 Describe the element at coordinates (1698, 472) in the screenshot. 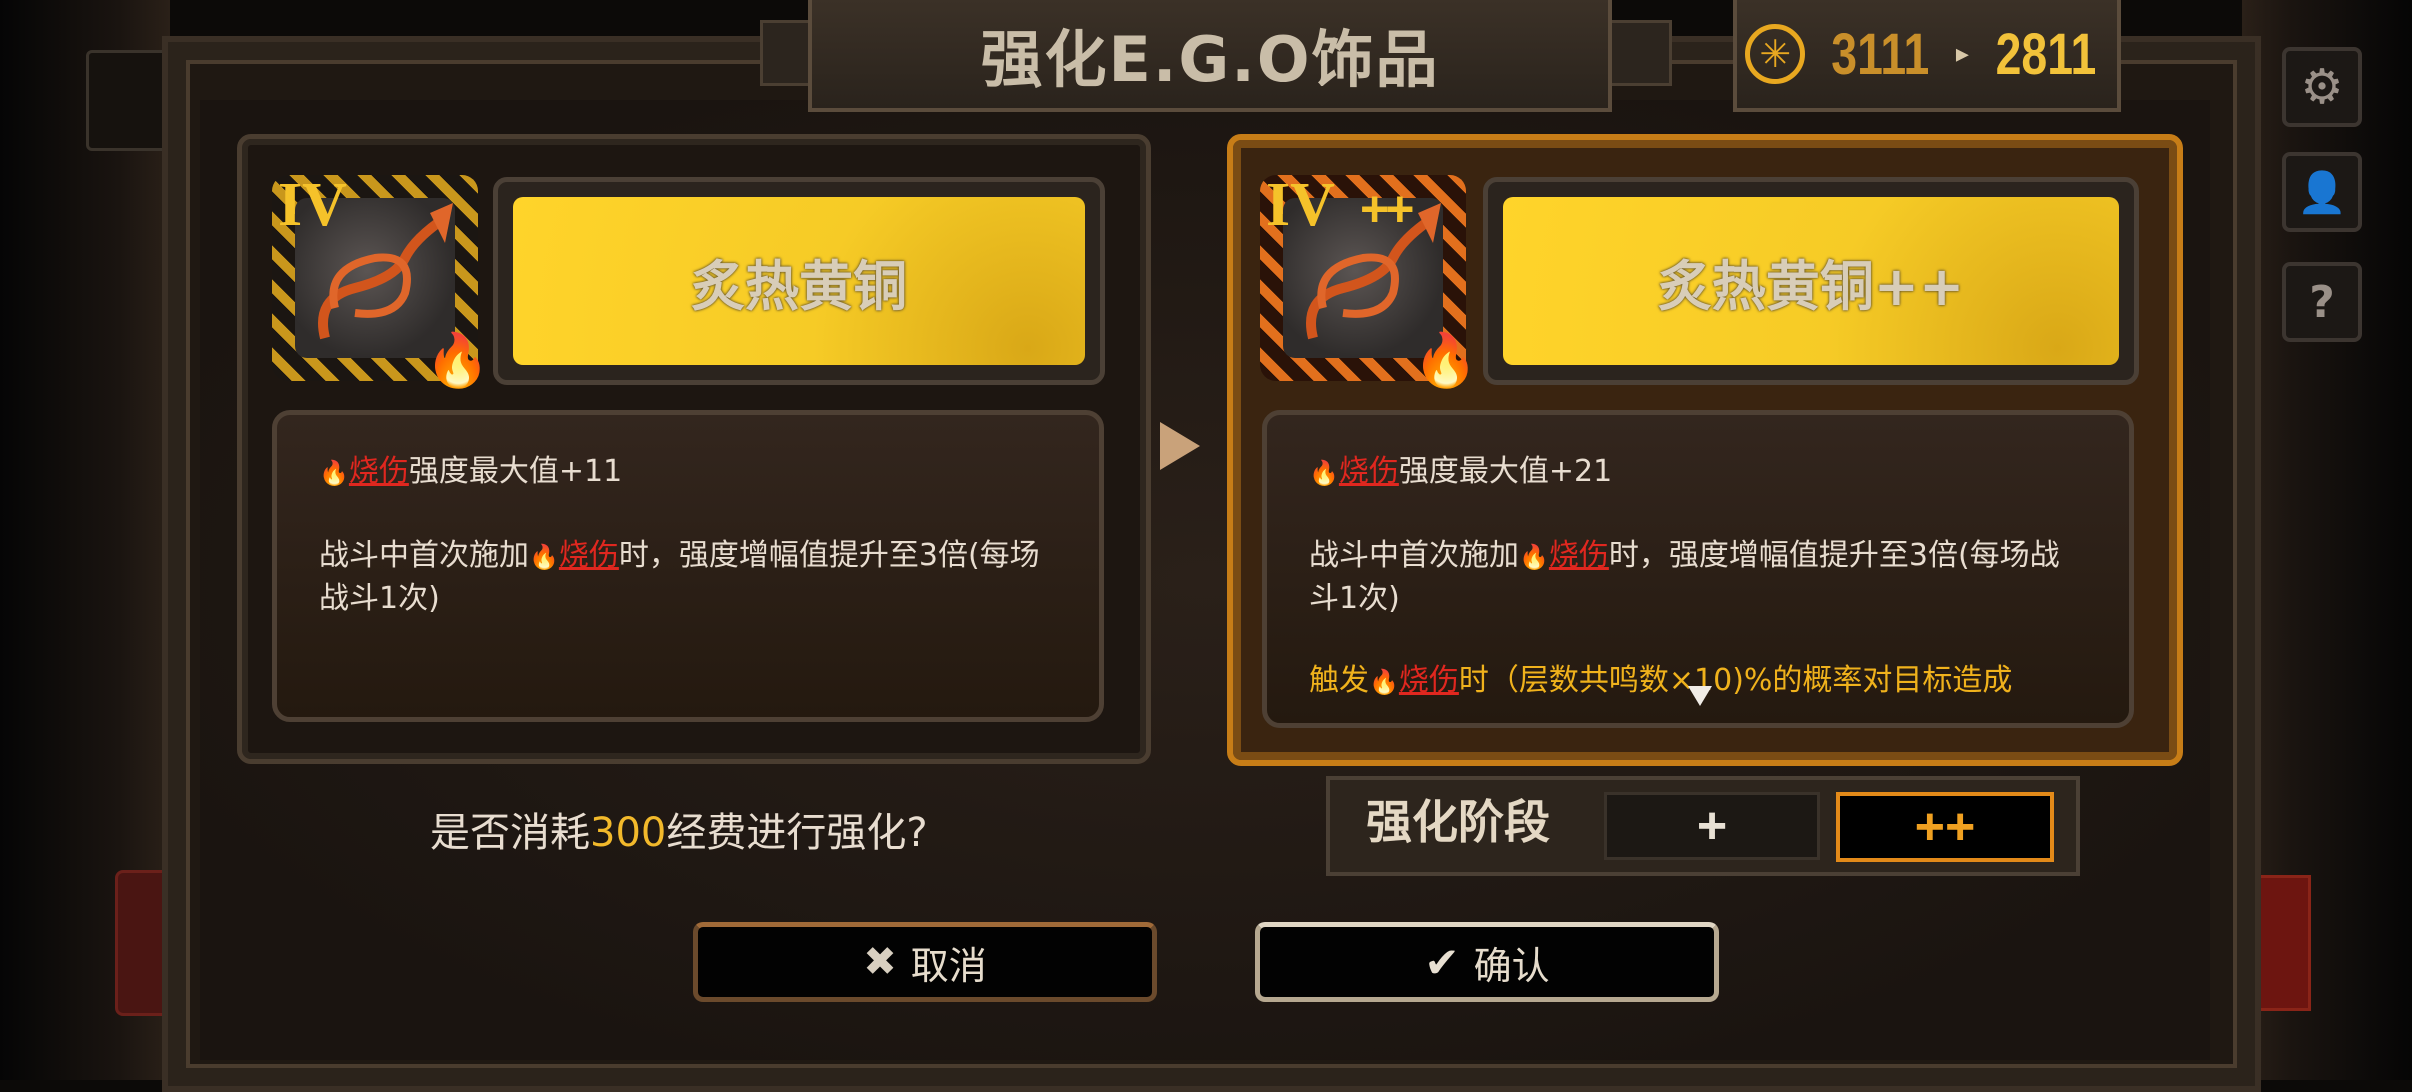

I see `upgraded-effect-1: 🔥烧伤强度最大值+21` at that location.